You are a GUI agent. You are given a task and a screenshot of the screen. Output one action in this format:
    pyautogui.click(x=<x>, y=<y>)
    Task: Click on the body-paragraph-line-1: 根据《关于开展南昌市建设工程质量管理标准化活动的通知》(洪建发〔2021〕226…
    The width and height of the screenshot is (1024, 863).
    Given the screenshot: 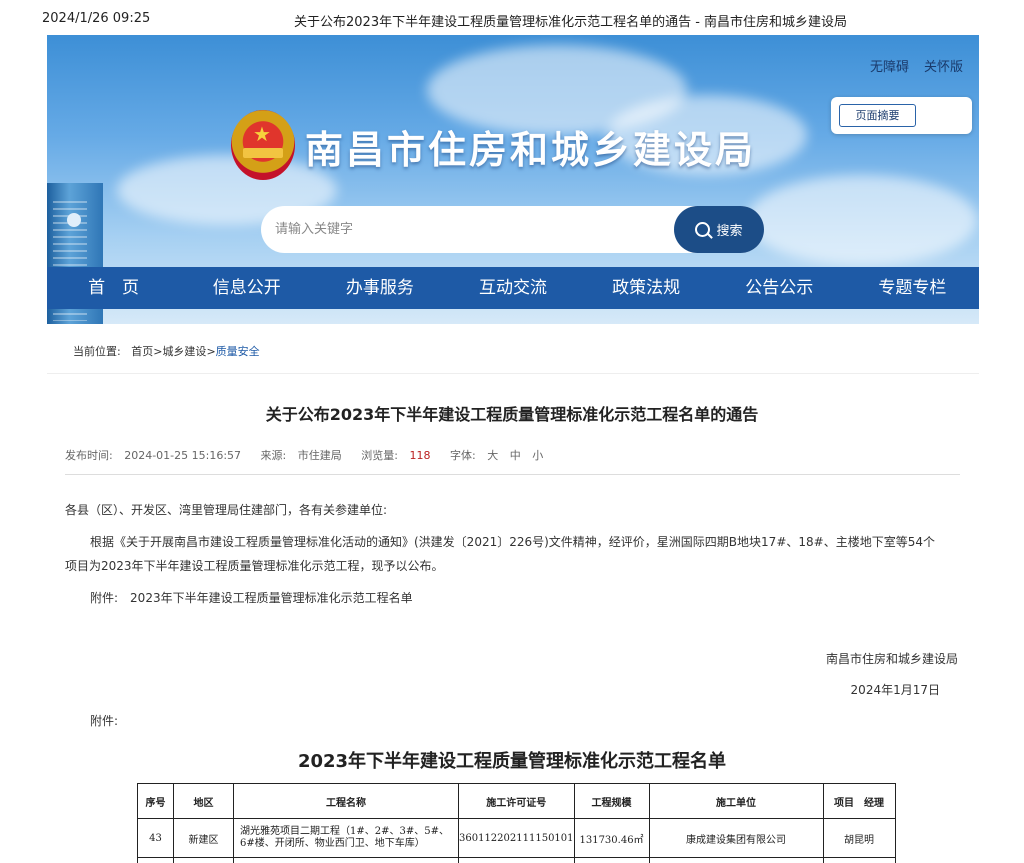 What is the action you would take?
    pyautogui.click(x=512, y=542)
    